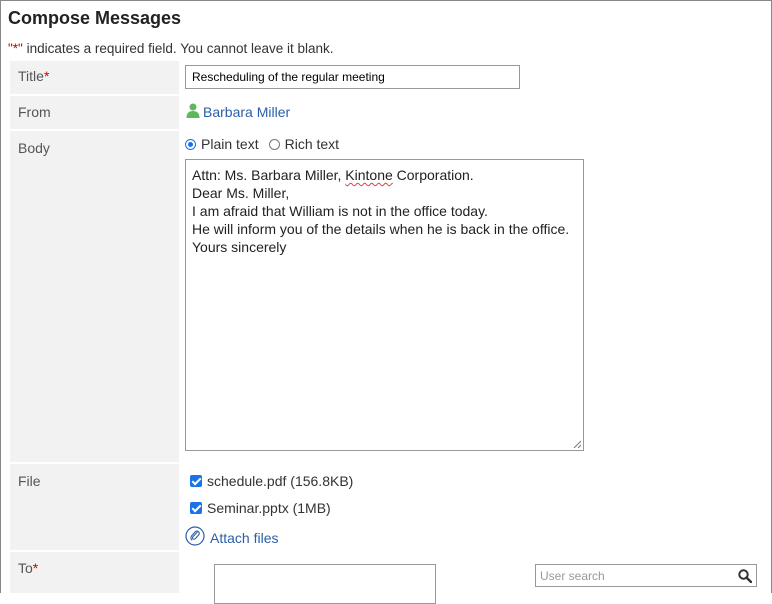 This screenshot has height=604, width=772. What do you see at coordinates (94, 296) in the screenshot?
I see `body-label-cell: Body` at bounding box center [94, 296].